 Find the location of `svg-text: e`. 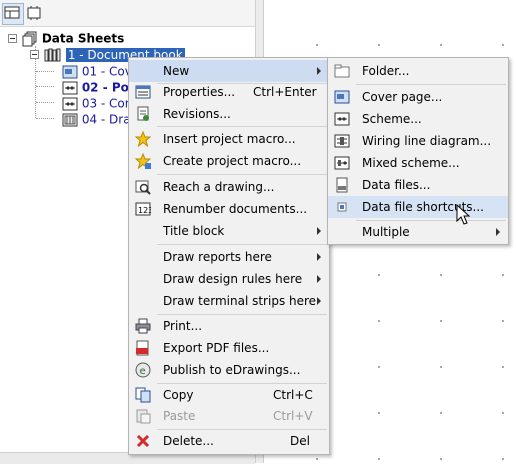

svg-text: e is located at coordinates (143, 371).